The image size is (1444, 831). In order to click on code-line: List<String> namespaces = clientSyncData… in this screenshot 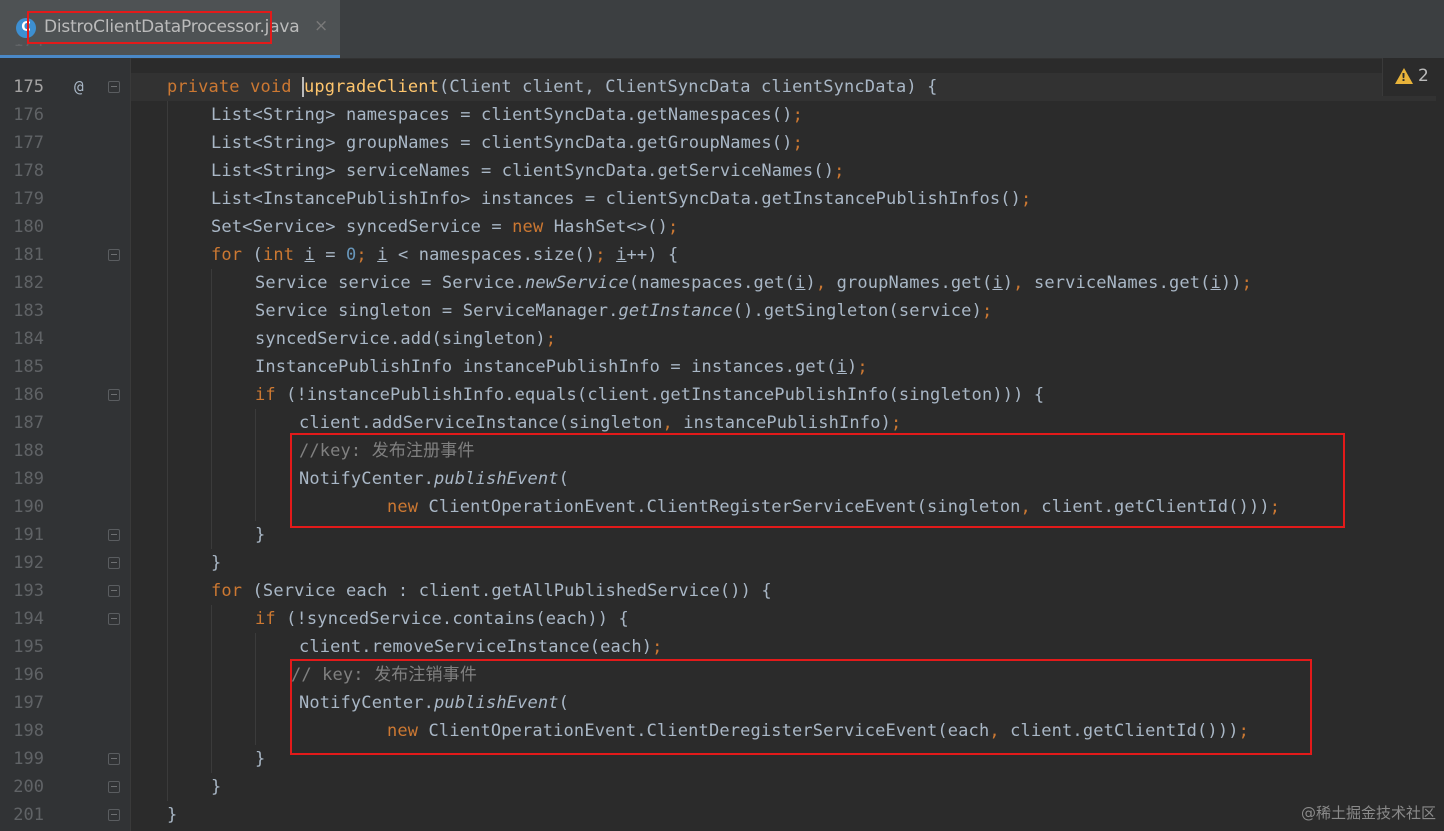, I will do `click(507, 115)`.